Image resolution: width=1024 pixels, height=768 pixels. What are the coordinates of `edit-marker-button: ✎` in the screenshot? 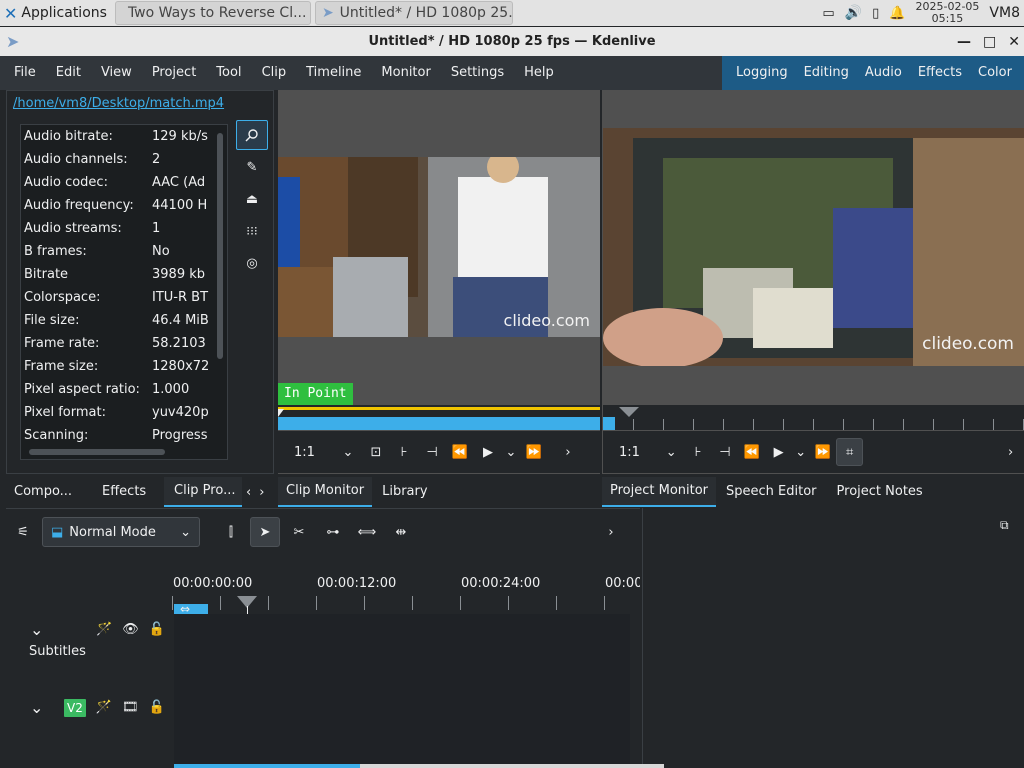 It's located at (252, 167).